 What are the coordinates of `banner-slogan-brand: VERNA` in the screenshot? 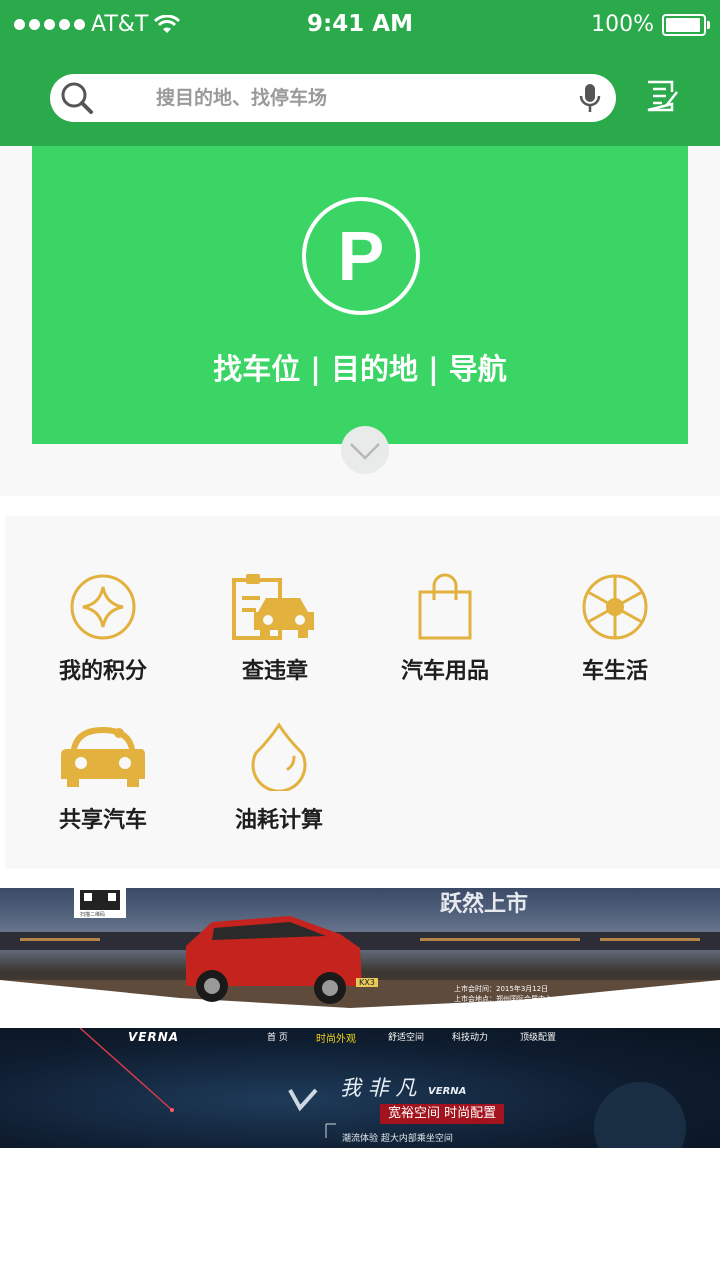 It's located at (447, 1091).